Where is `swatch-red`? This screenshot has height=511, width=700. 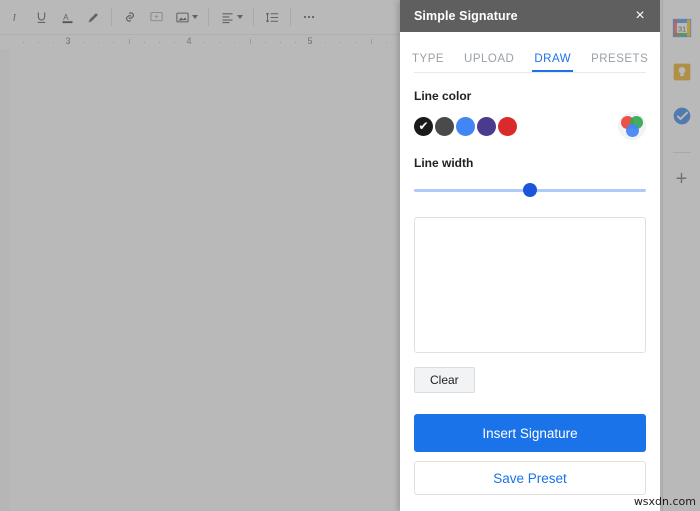
swatch-red is located at coordinates (507, 126).